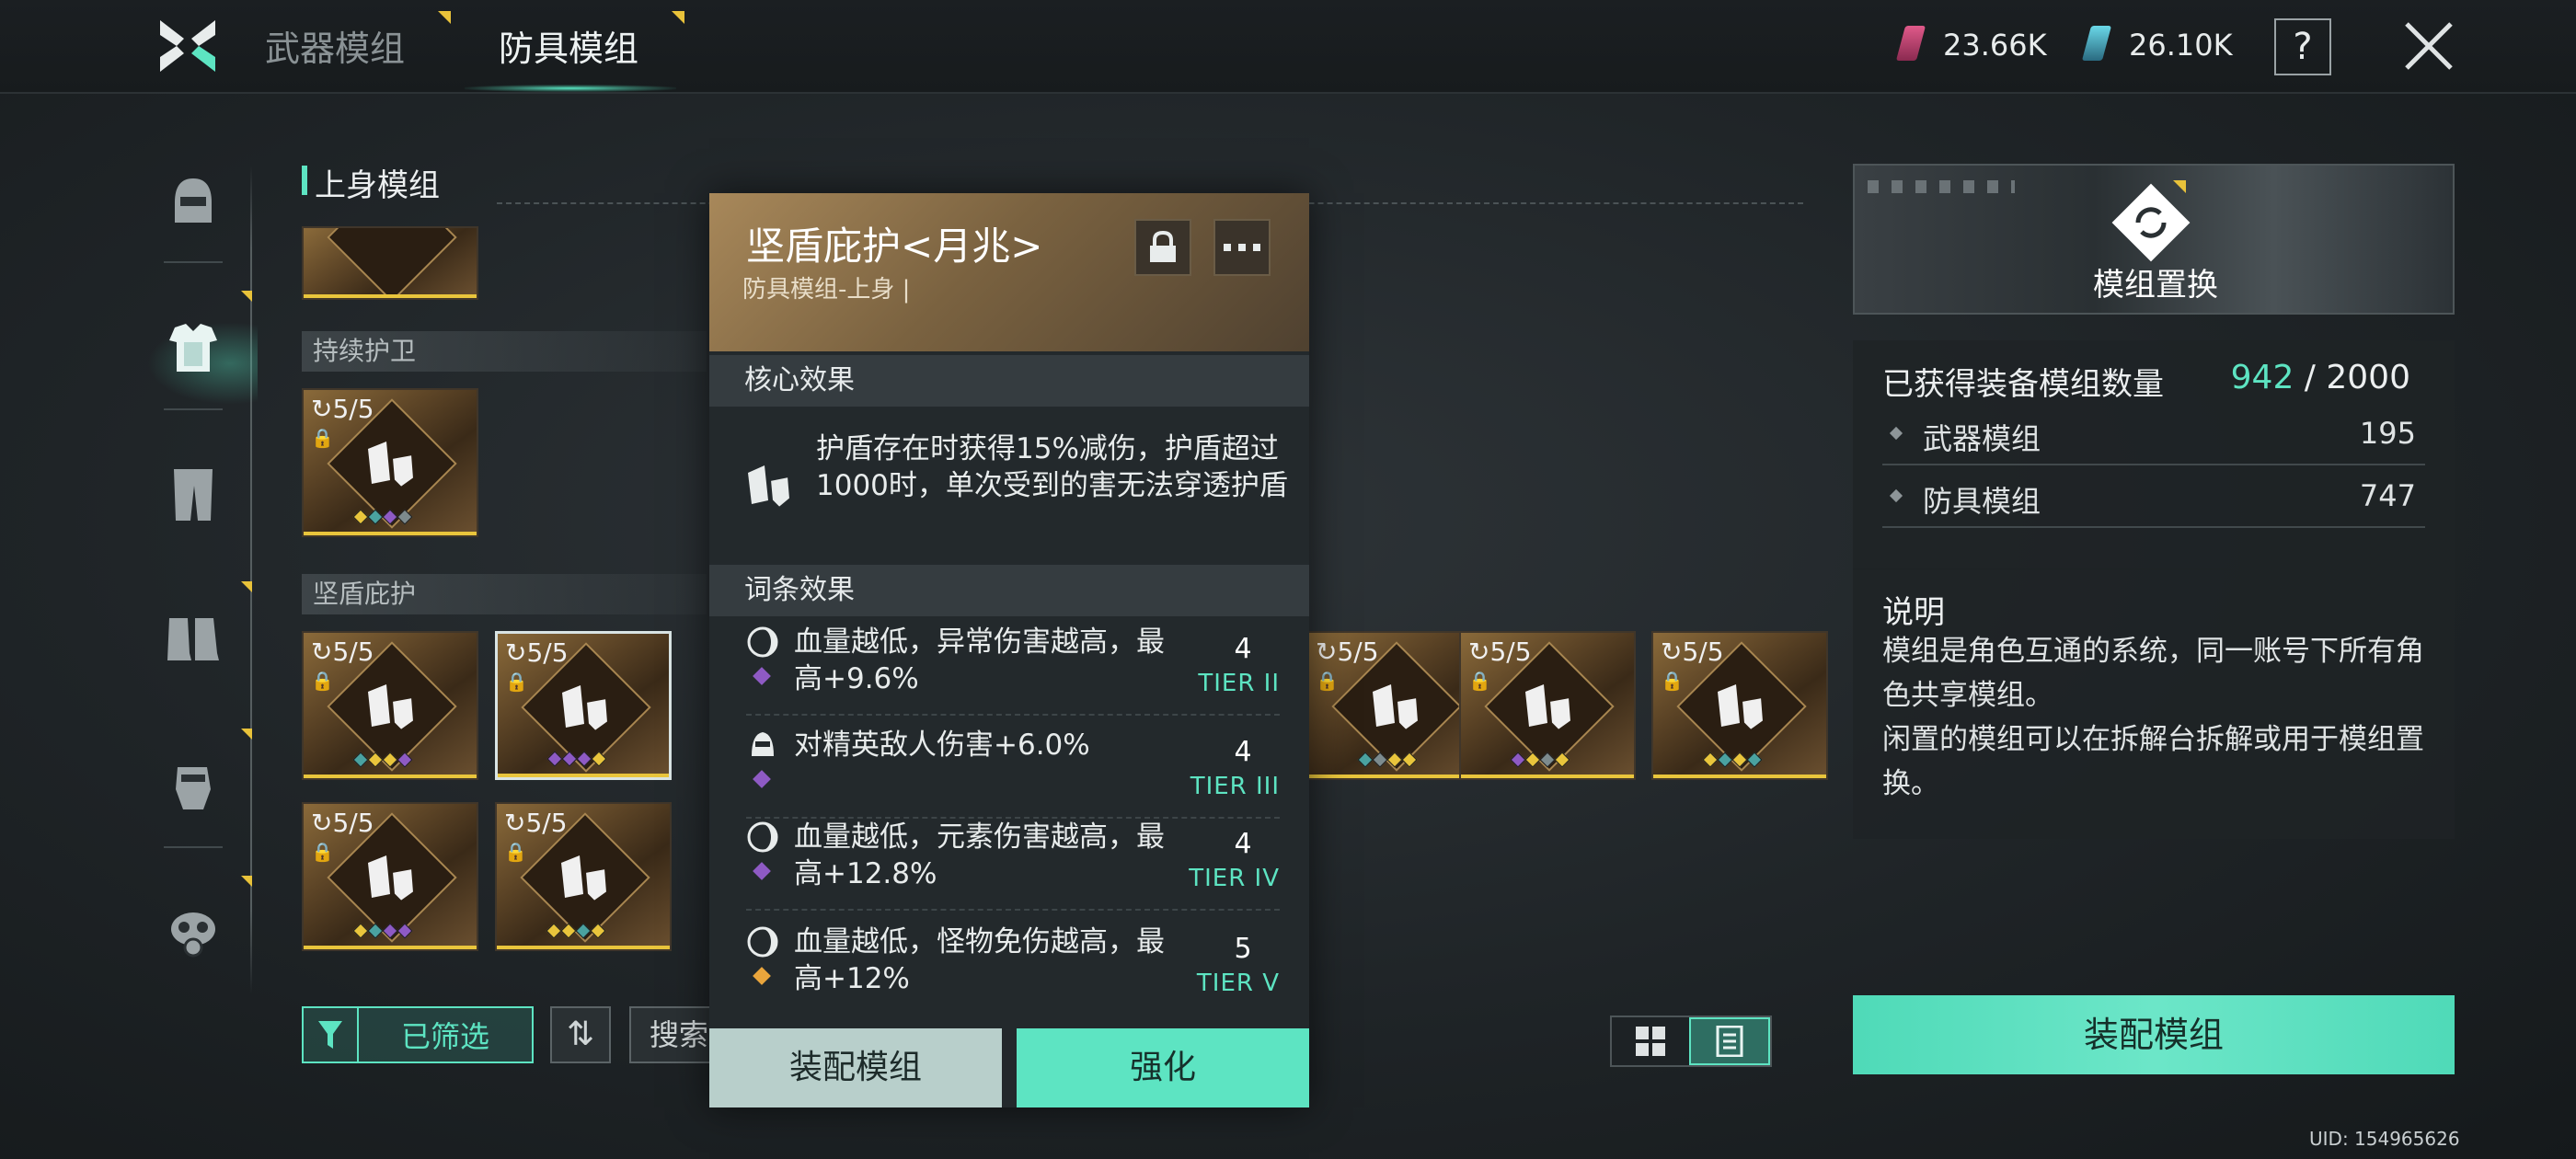 The width and height of the screenshot is (2576, 1159). Describe the element at coordinates (894, 246) in the screenshot. I see `popup-title: 坚盾庇护<月兆>` at that location.